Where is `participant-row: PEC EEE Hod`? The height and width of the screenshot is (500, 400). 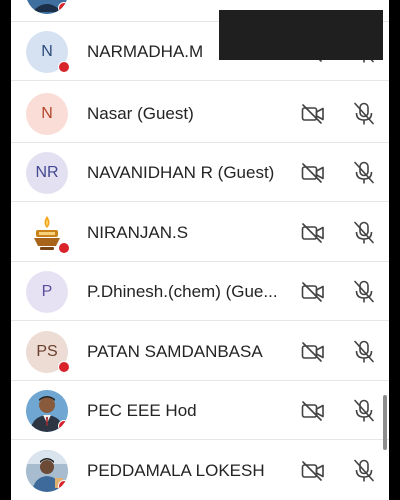
participant-row: PEC EEE Hod is located at coordinates (200, 410).